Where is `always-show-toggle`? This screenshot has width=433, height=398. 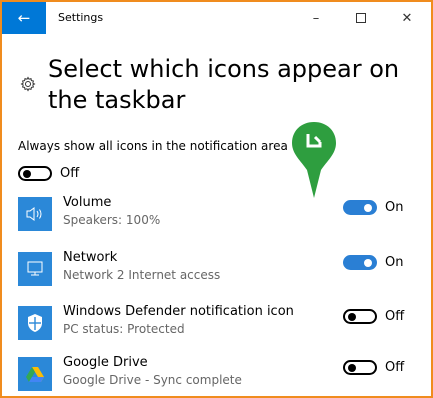 always-show-toggle is located at coordinates (35, 173).